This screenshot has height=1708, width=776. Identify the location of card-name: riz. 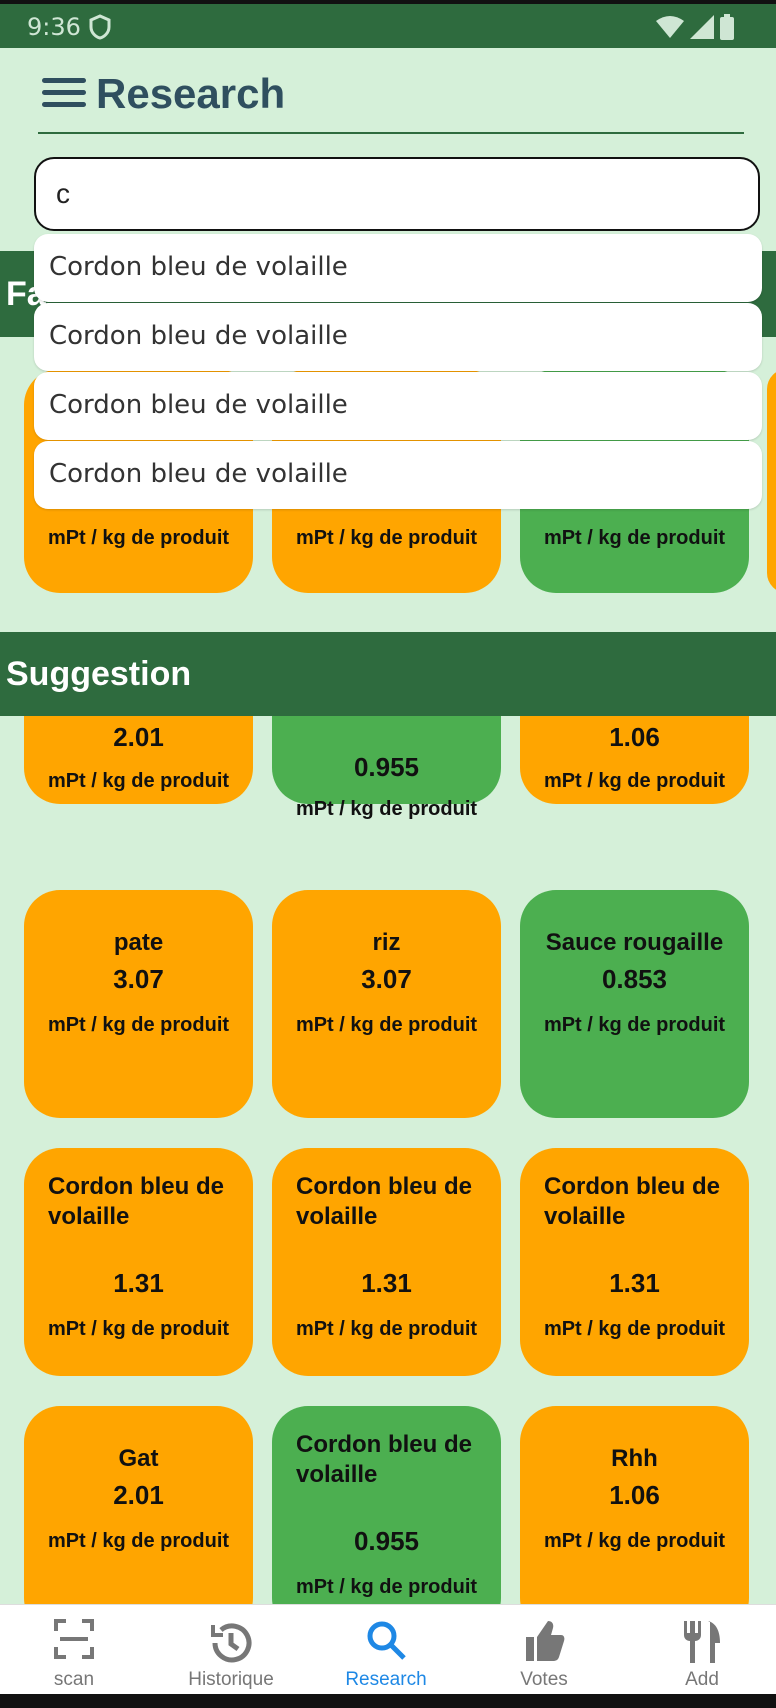
(386, 942).